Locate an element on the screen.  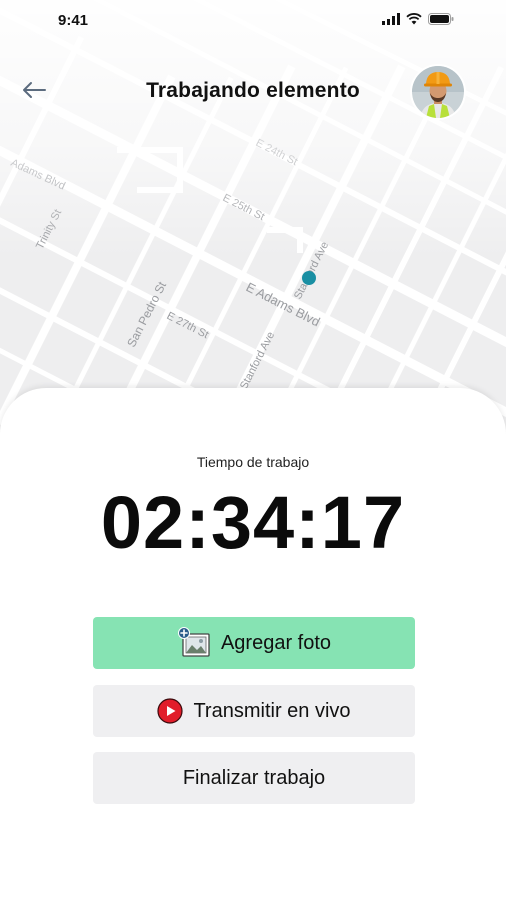
live-stream-button: Transmitir en vivo is located at coordinates (254, 711).